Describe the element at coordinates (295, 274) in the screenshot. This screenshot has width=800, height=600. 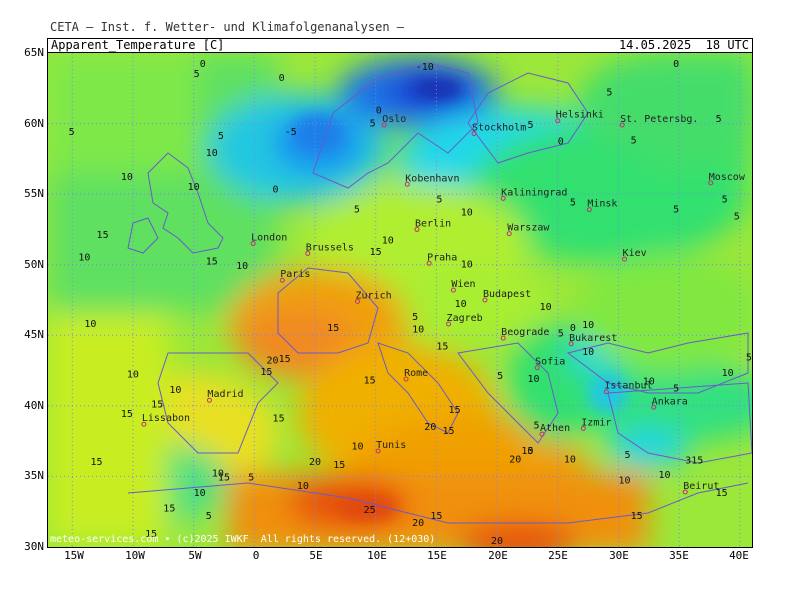
I see `city-label: Paris` at that location.